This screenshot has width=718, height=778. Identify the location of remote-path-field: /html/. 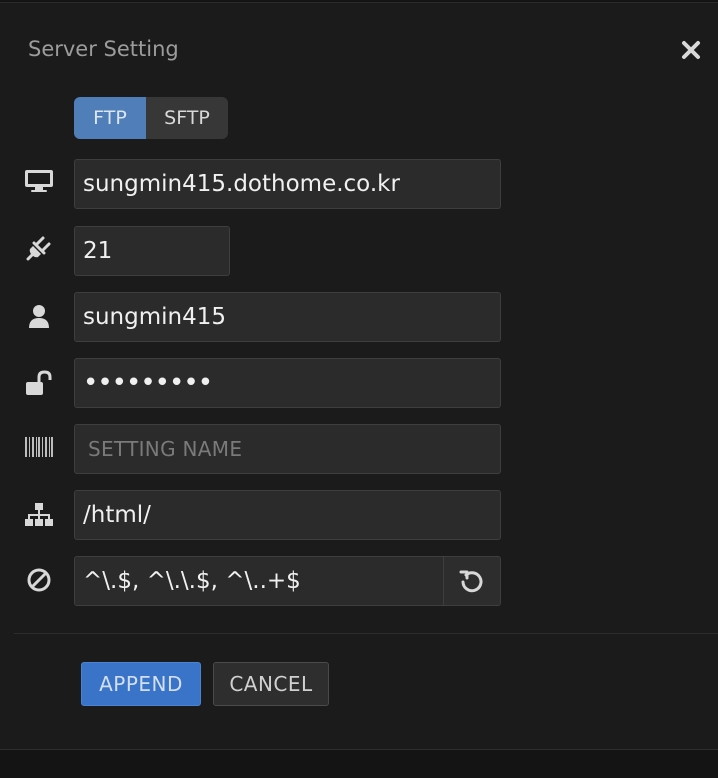
(287, 515).